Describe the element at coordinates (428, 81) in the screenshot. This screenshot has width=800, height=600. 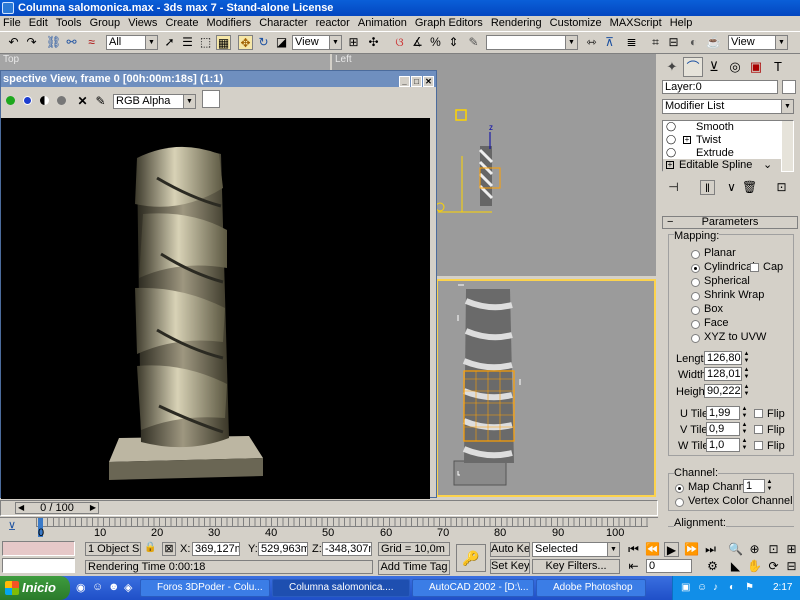
I see `close-icon: ✕` at that location.